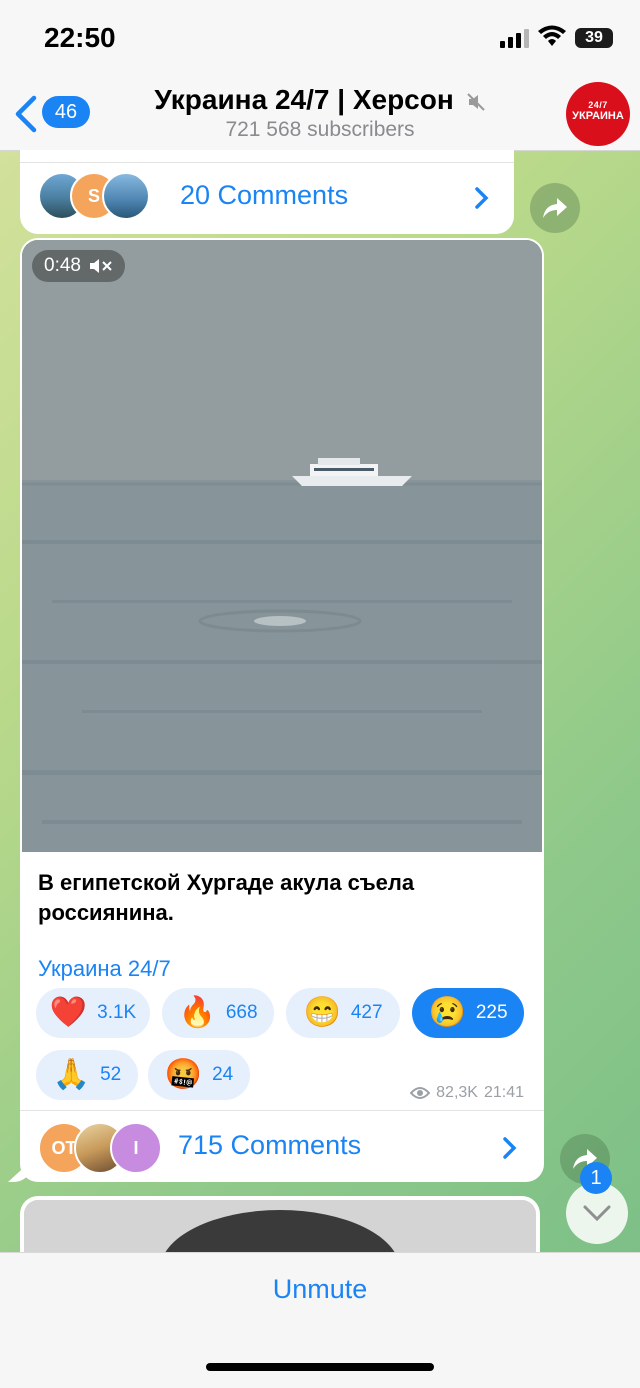  Describe the element at coordinates (552, 35) in the screenshot. I see `wifi-icon` at that location.